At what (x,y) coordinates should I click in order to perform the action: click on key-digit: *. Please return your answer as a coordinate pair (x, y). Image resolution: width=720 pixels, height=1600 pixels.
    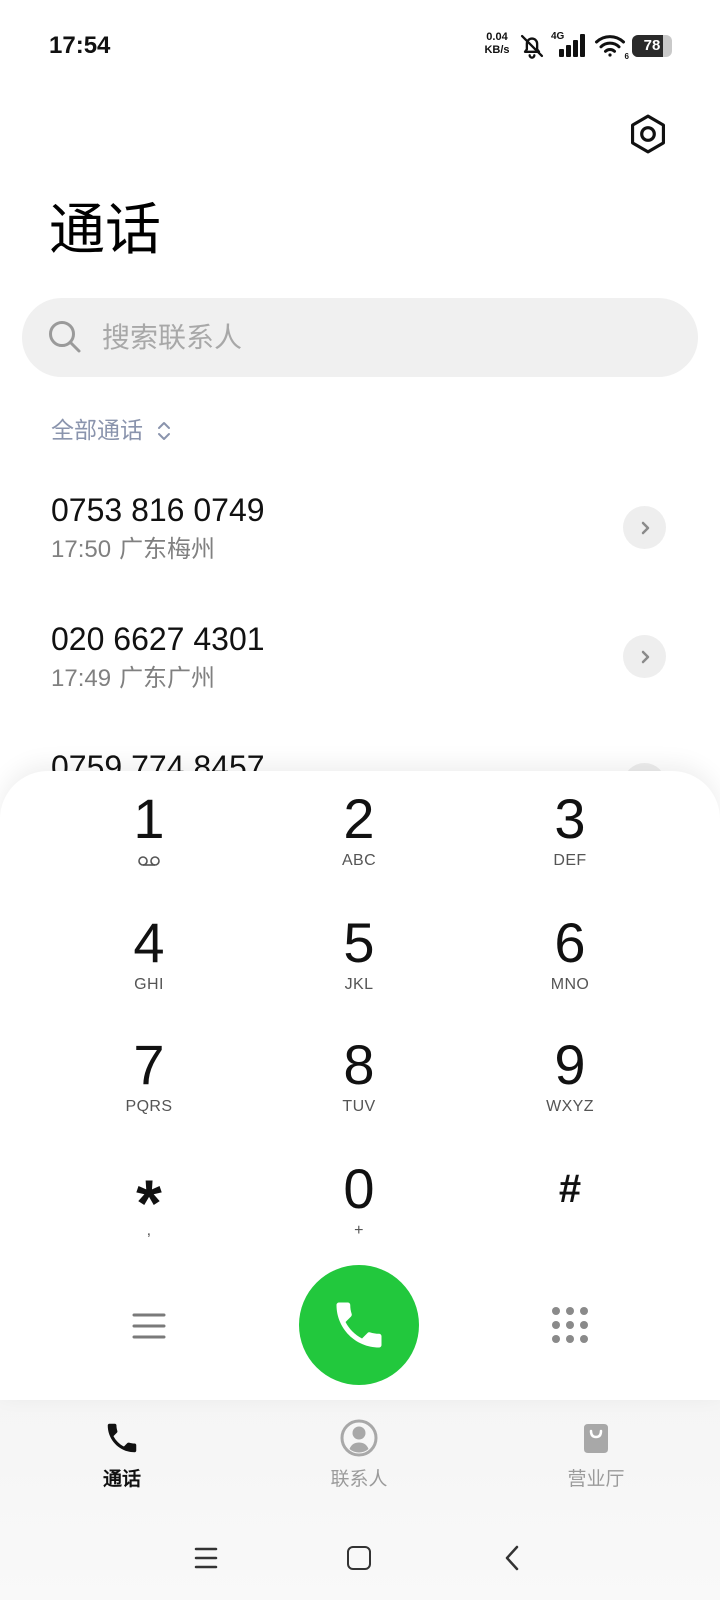
    Looking at the image, I should click on (149, 1203).